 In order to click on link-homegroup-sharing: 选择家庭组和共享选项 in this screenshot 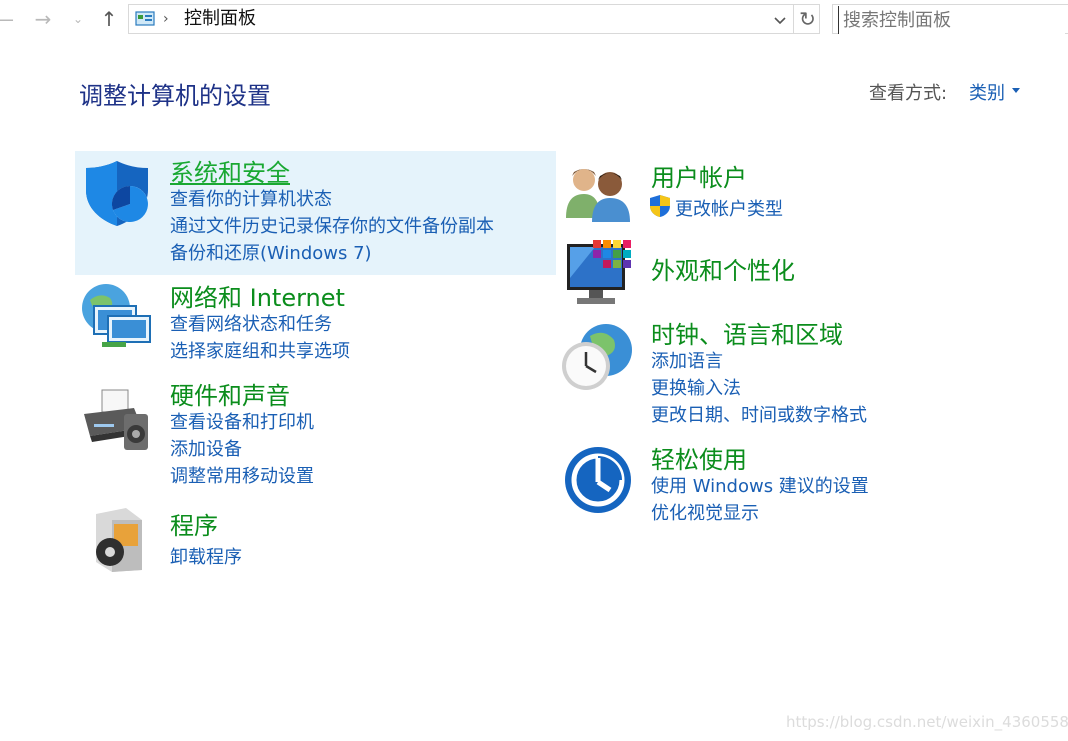, I will do `click(260, 350)`.